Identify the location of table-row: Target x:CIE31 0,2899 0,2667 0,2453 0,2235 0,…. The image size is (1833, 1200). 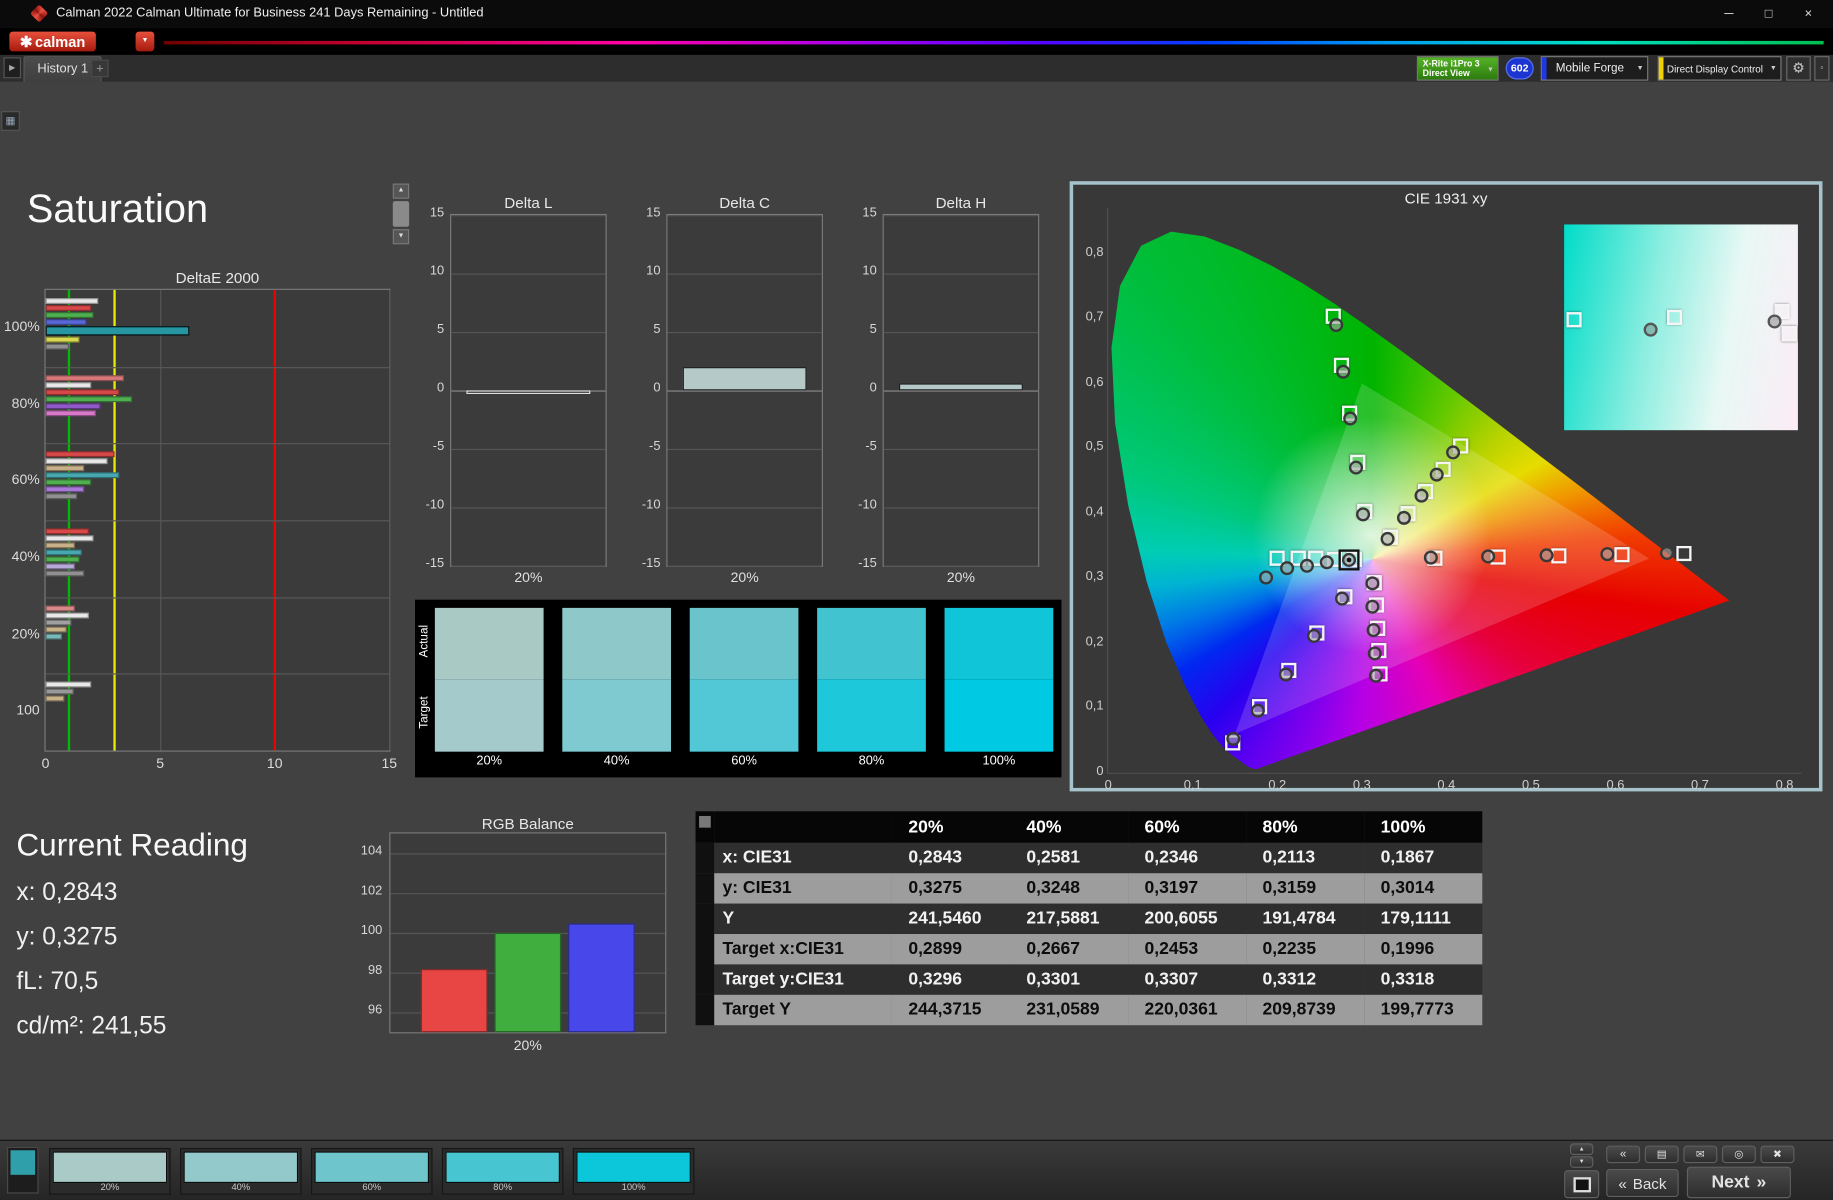
(1089, 949).